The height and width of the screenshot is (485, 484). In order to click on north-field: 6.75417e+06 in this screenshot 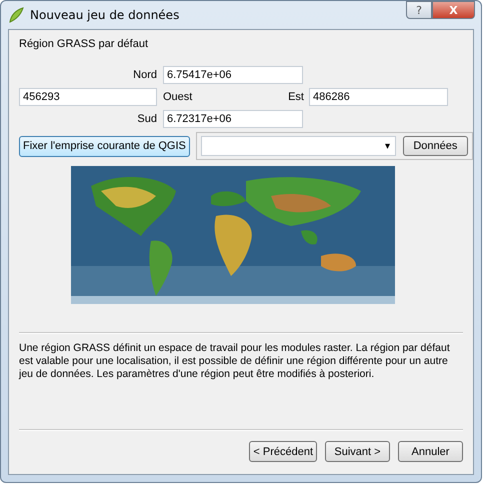, I will do `click(233, 75)`.